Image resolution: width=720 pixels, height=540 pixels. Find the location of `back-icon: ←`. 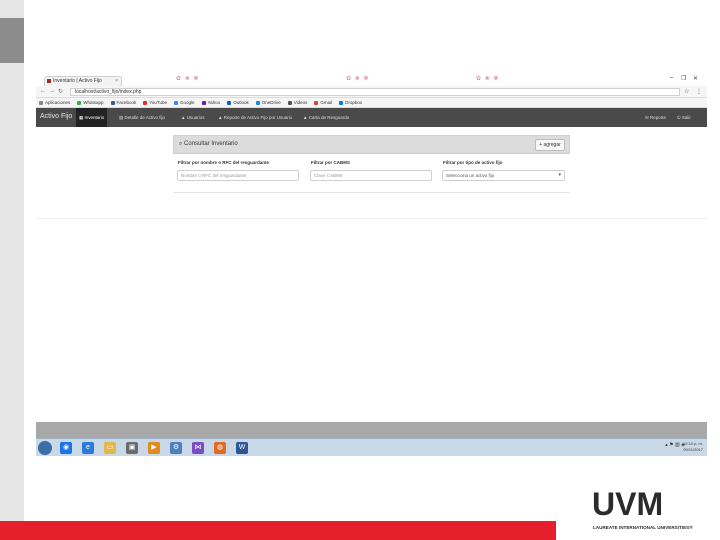

back-icon: ← is located at coordinates (43, 91).